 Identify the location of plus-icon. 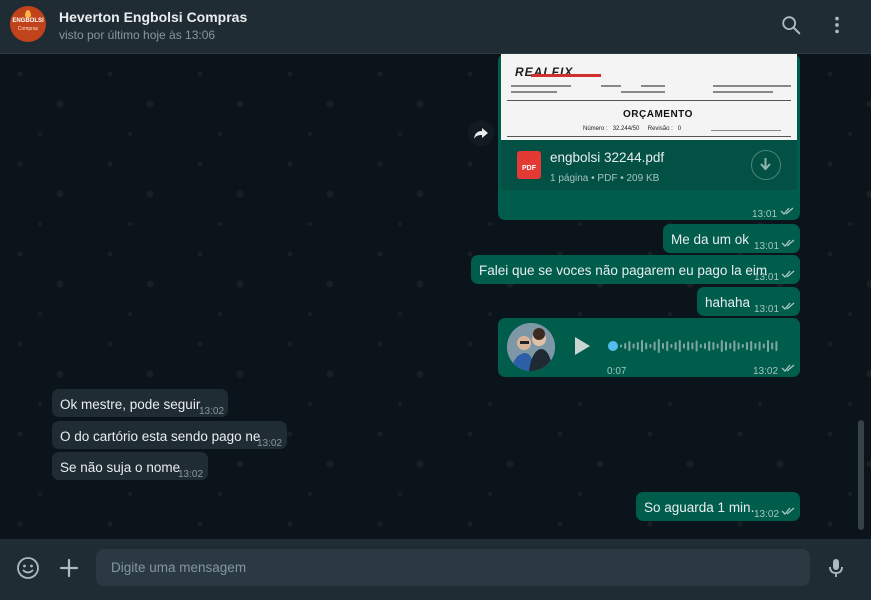
(69, 568).